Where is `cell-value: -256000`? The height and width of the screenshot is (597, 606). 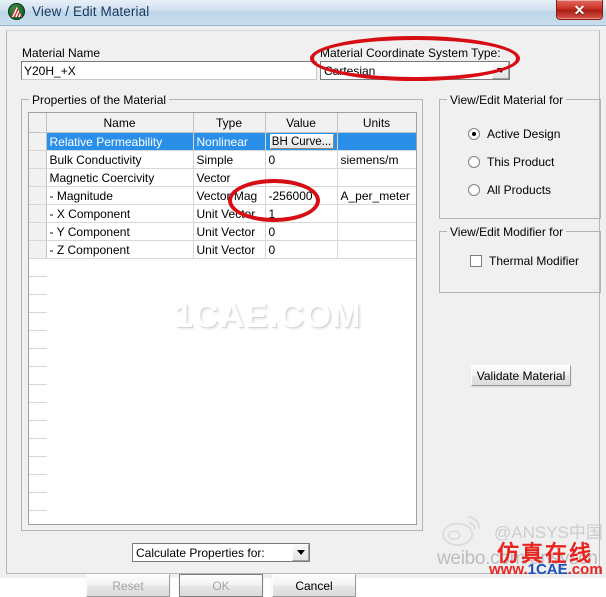
cell-value: -256000 is located at coordinates (301, 195).